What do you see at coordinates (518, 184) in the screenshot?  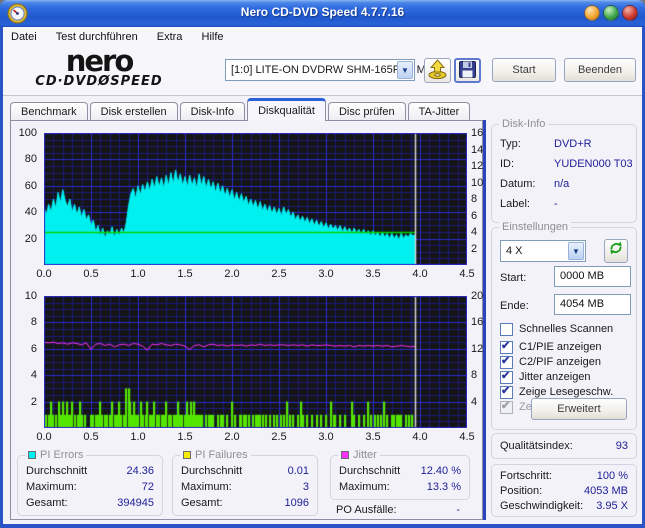 I see `field-label: Datum:` at bounding box center [518, 184].